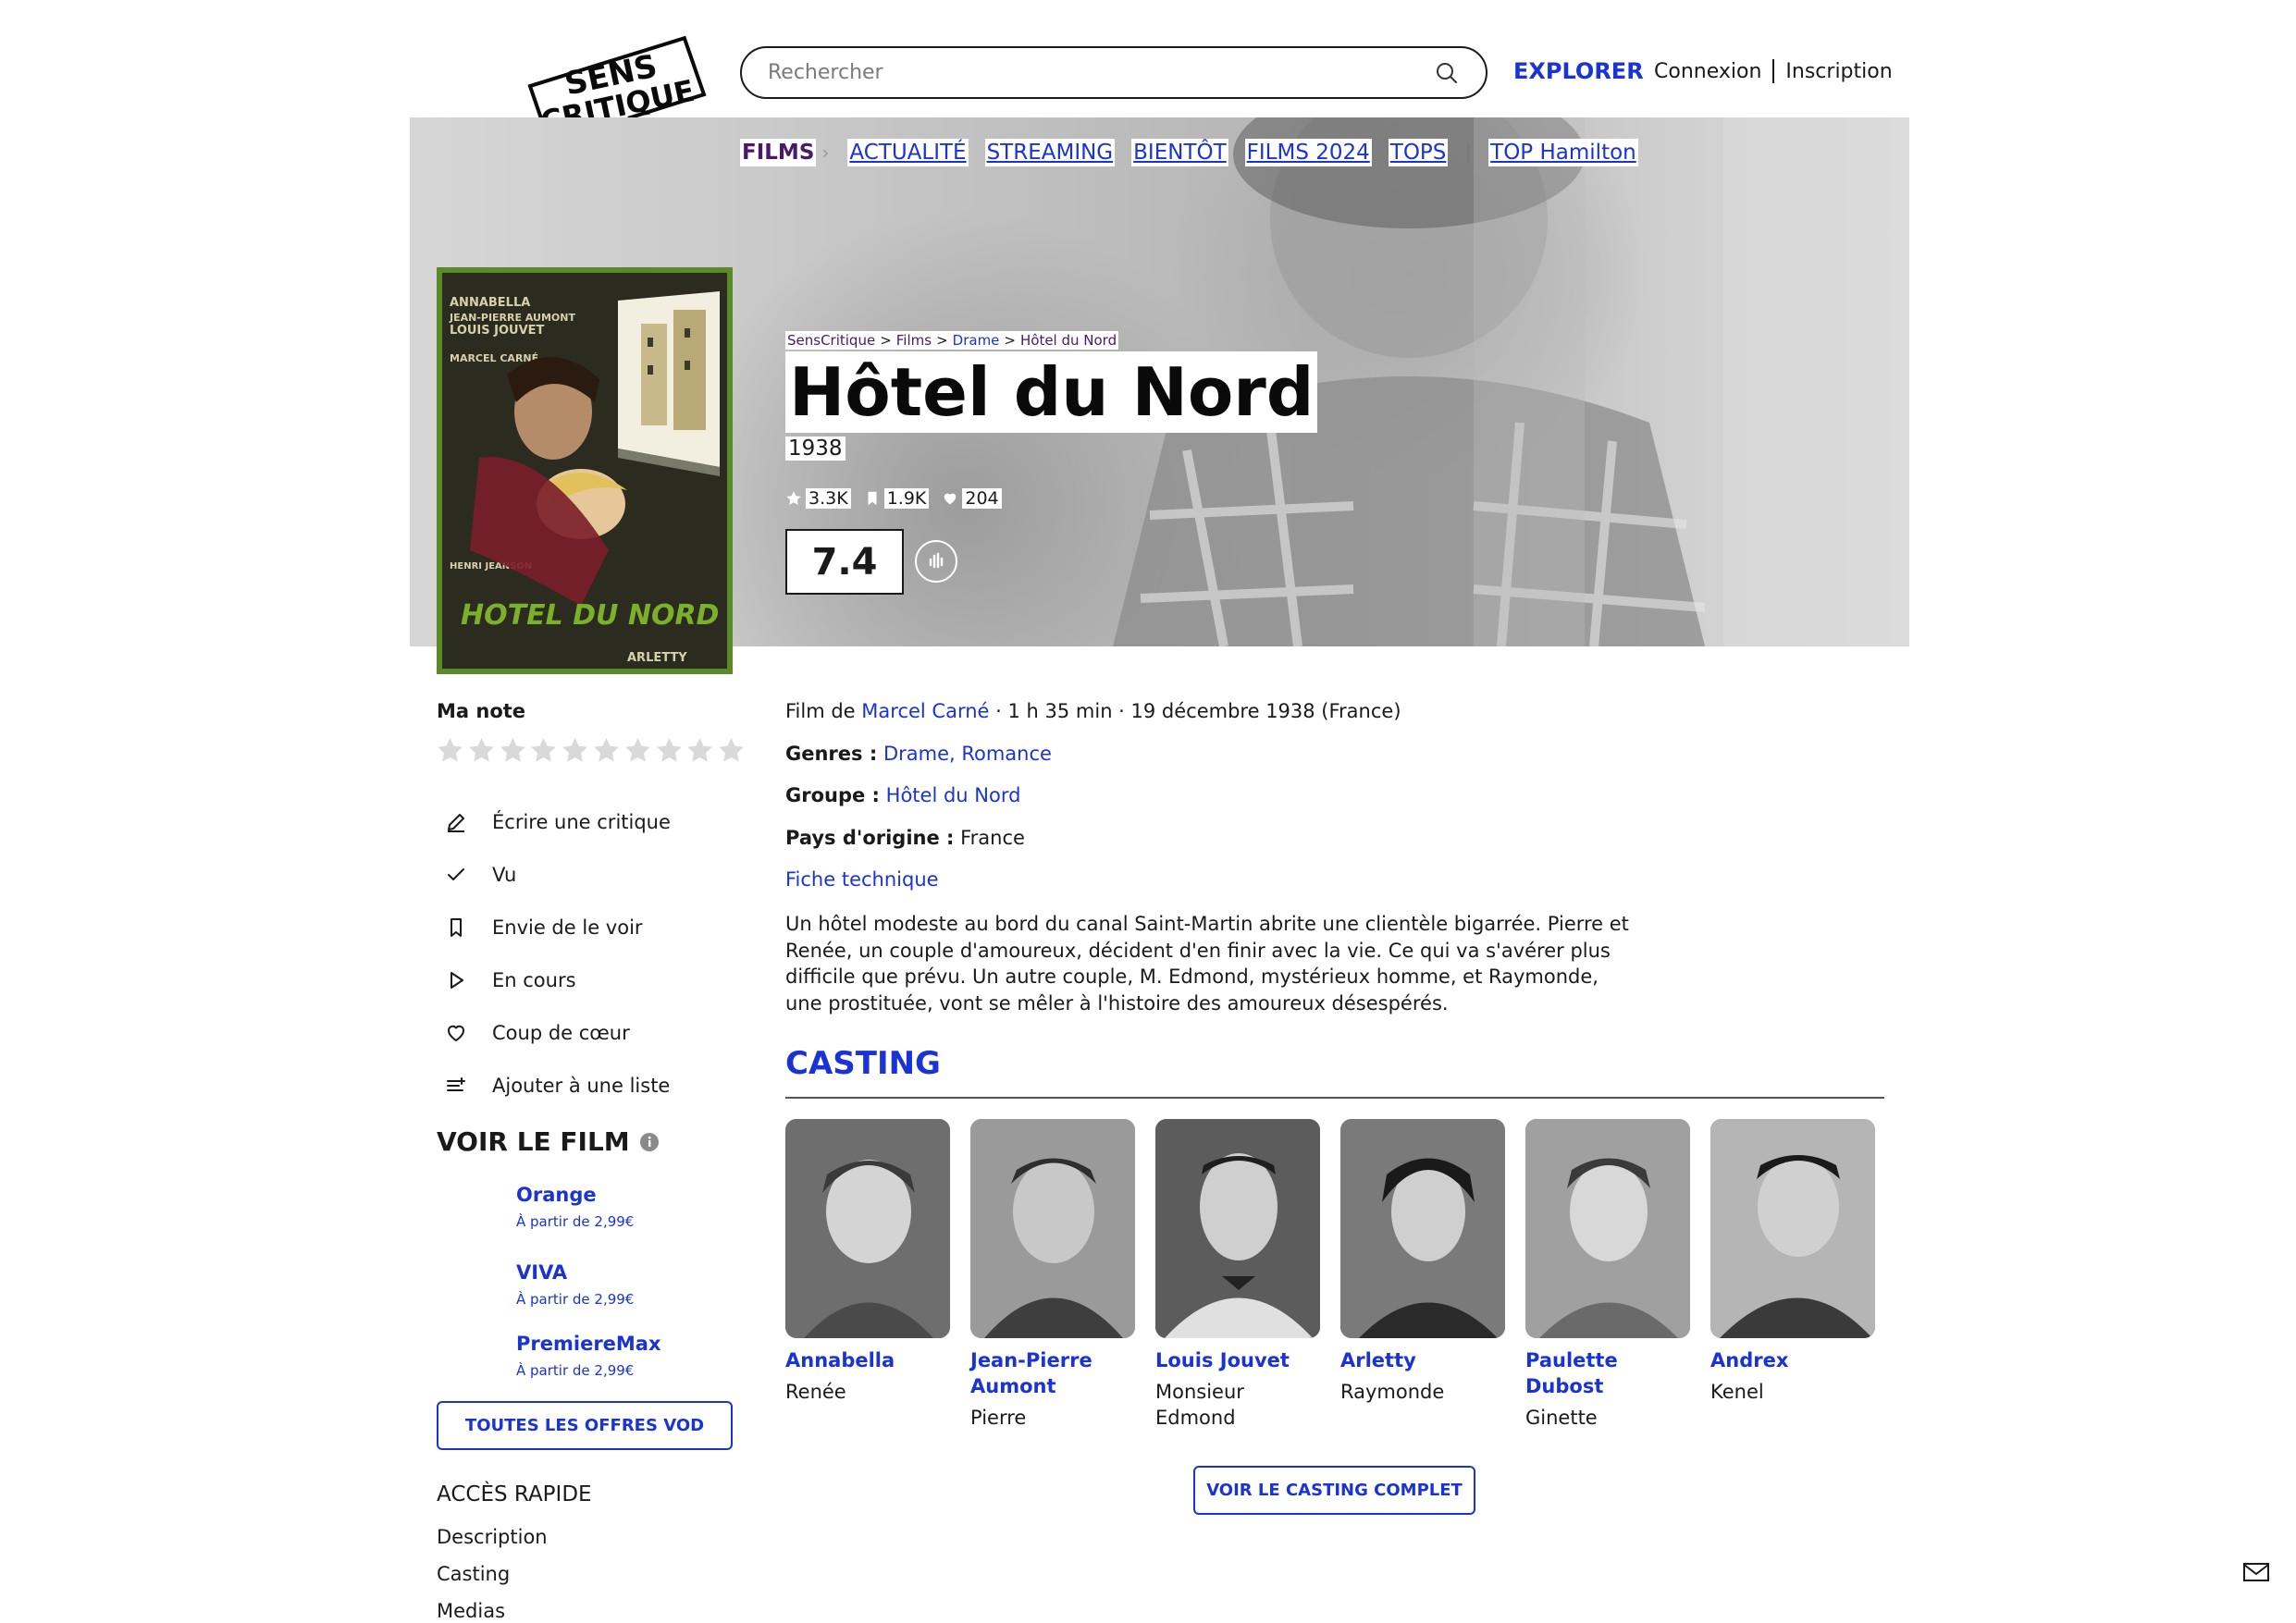 The width and height of the screenshot is (2296, 1623). Describe the element at coordinates (1006, 754) in the screenshot. I see `genre-romance-link: Romance` at that location.